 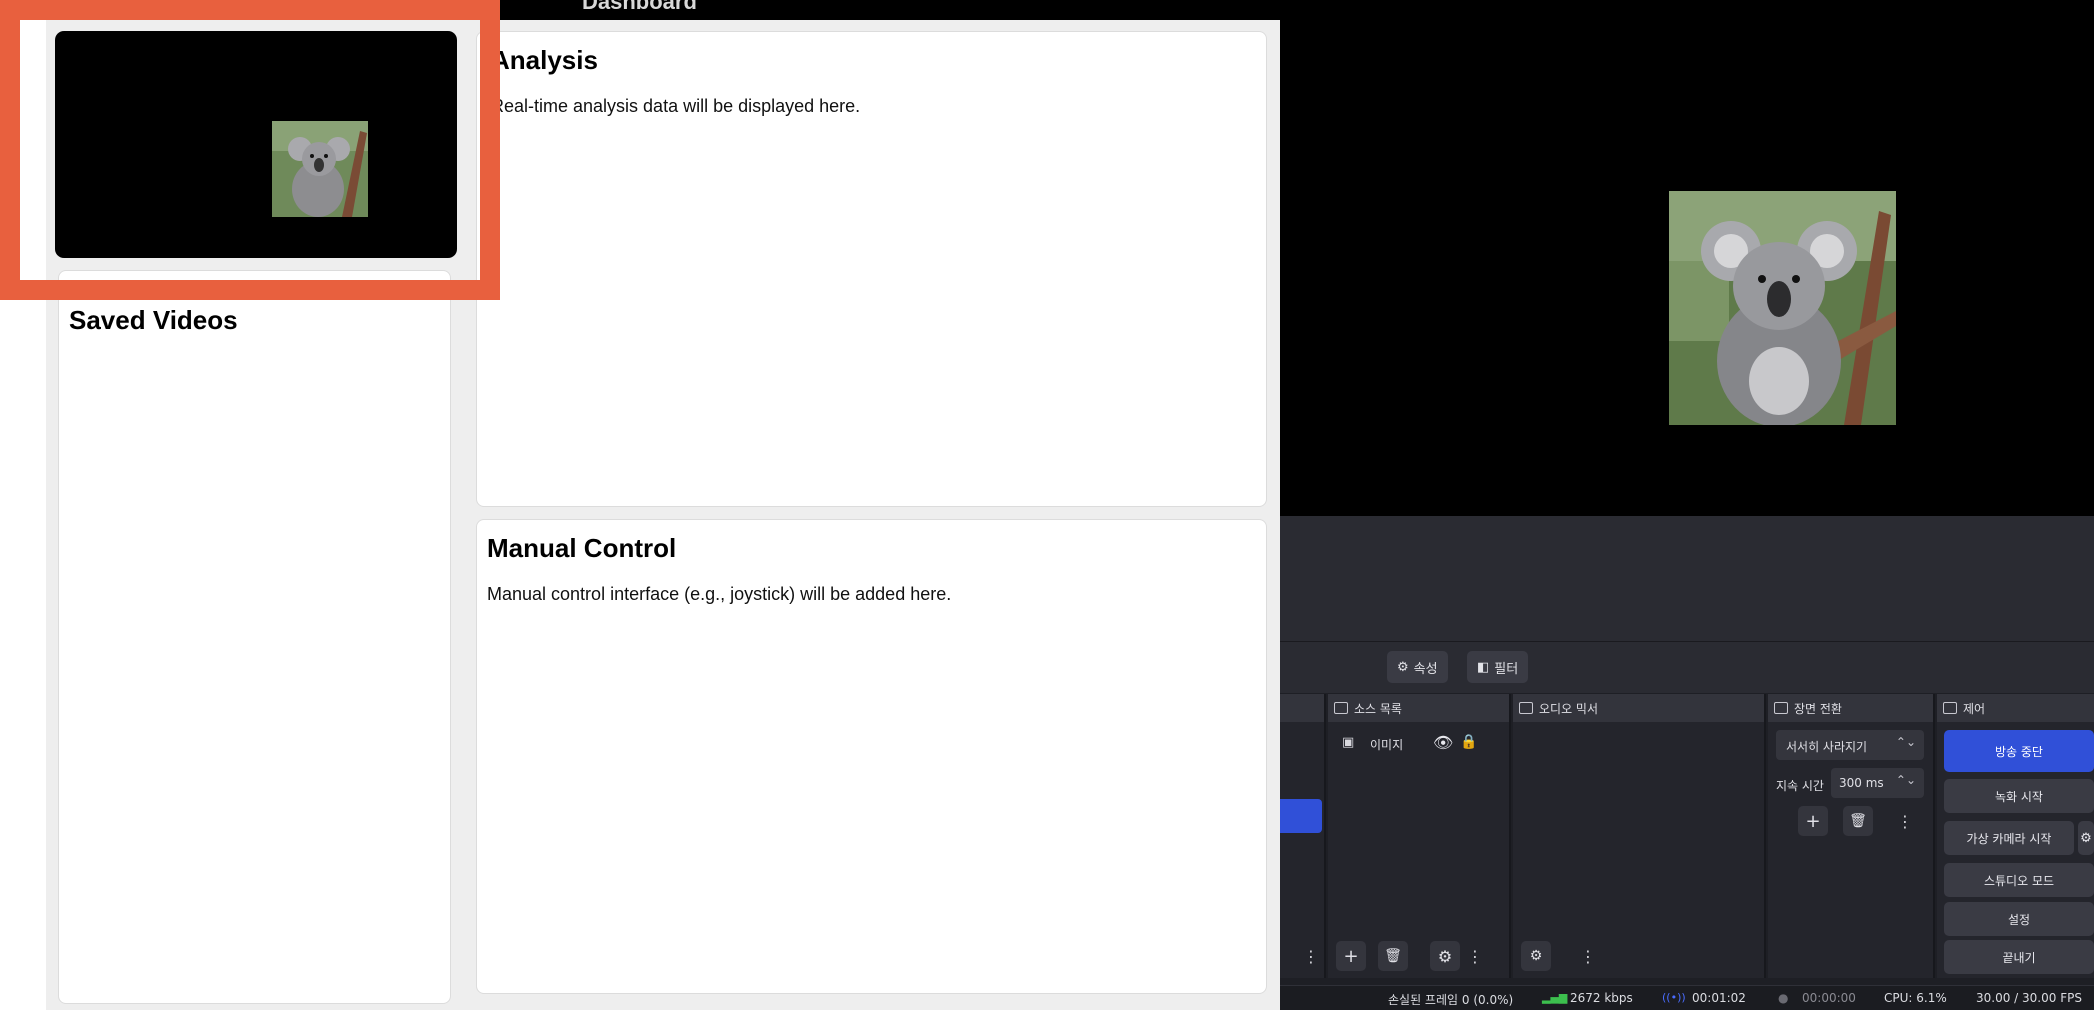 I want to click on add-transition-button: +, so click(x=1813, y=821).